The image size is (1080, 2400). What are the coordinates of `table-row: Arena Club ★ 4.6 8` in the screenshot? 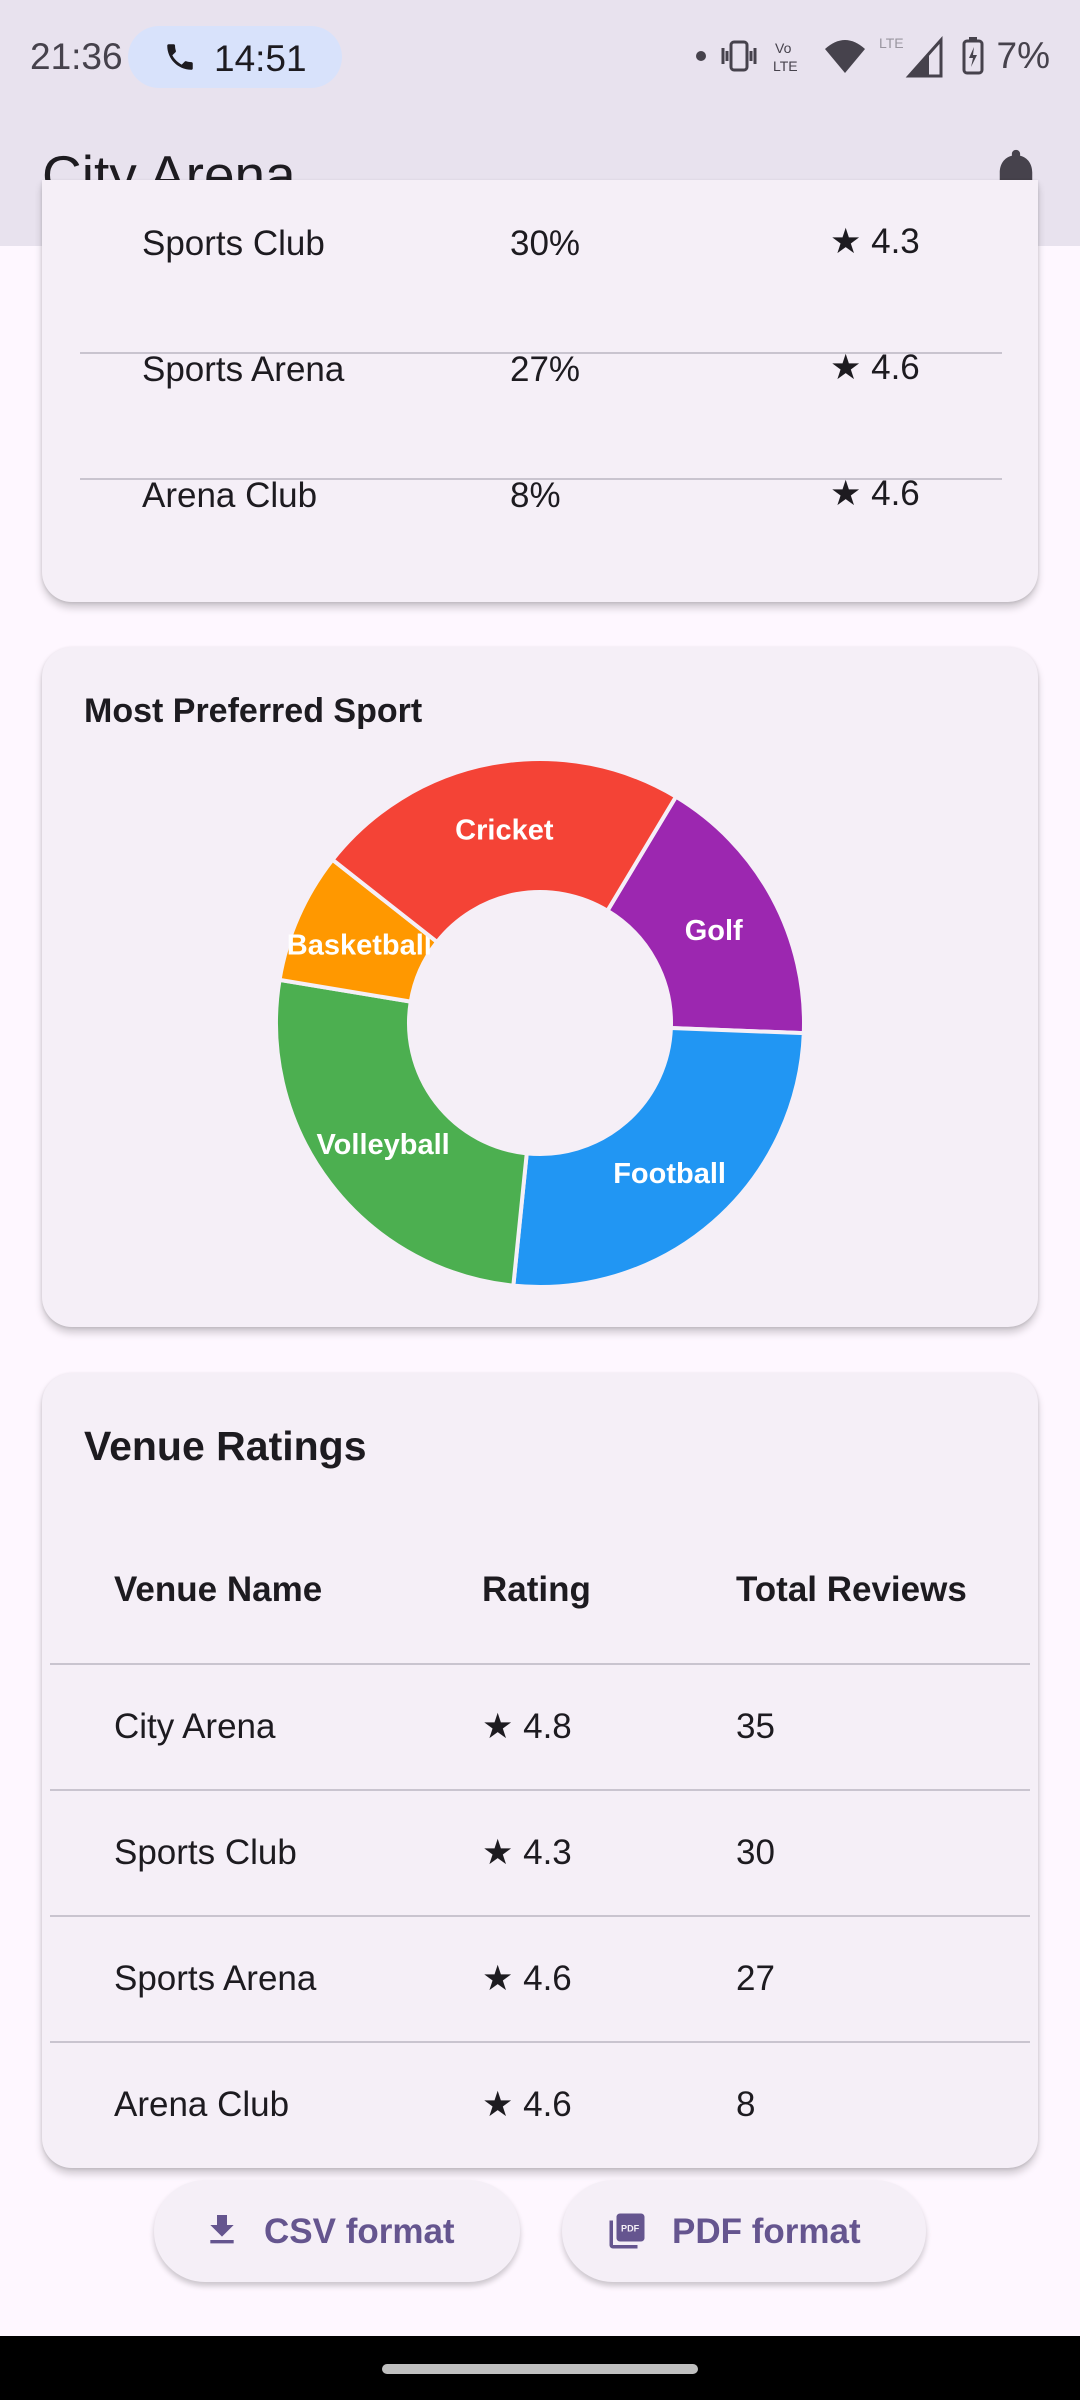 It's located at (540, 2104).